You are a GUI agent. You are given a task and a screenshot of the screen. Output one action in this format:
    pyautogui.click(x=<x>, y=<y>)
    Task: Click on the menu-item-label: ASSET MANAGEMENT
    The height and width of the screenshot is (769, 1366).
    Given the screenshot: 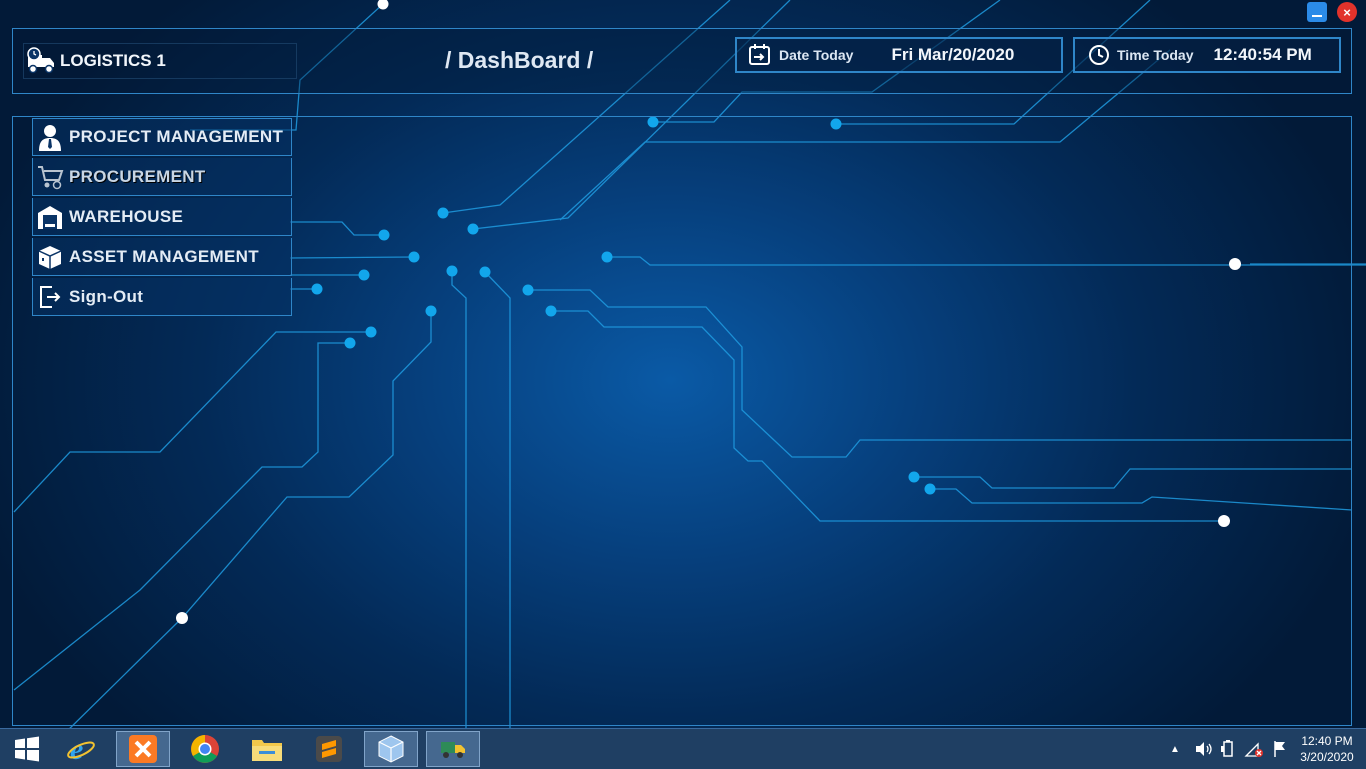 What is the action you would take?
    pyautogui.click(x=164, y=256)
    